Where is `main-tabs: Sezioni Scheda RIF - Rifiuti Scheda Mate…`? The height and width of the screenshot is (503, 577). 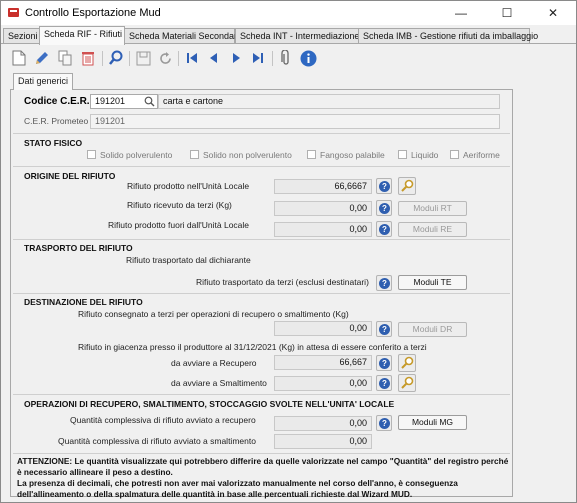
main-tabs: Sezioni Scheda RIF - Rifiuti Scheda Mate… is located at coordinates (288, 35).